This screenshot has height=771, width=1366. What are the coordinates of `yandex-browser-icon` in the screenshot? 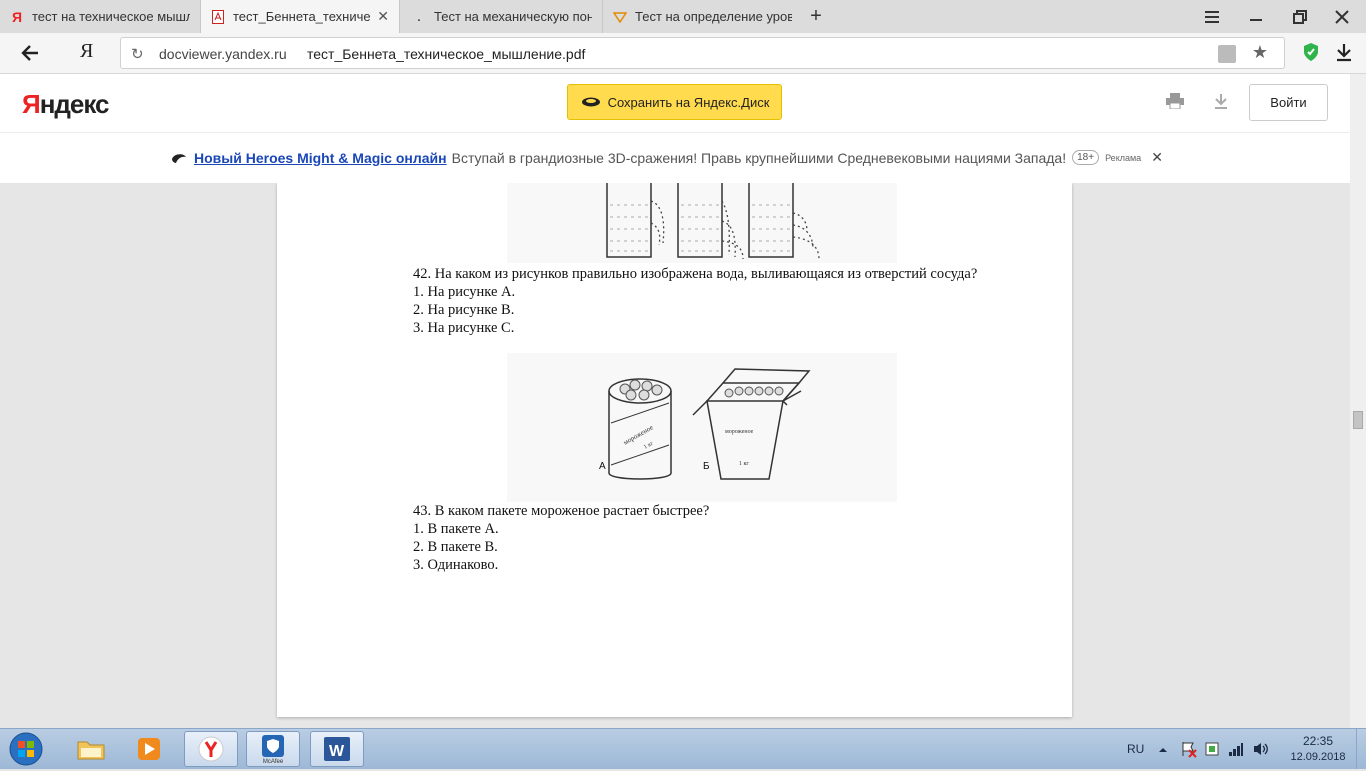 It's located at (211, 749).